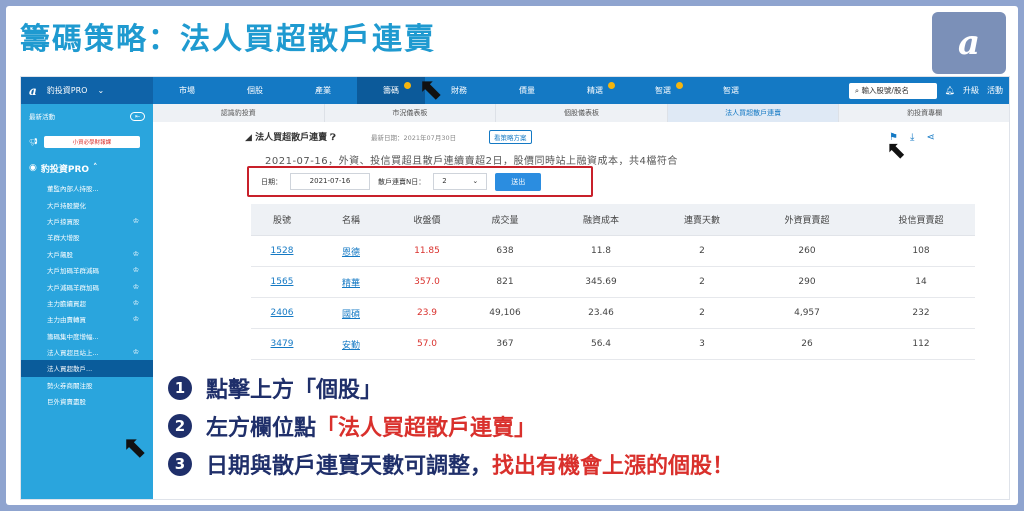 The image size is (1024, 511). I want to click on stock-name-link: 安勤, so click(351, 344).